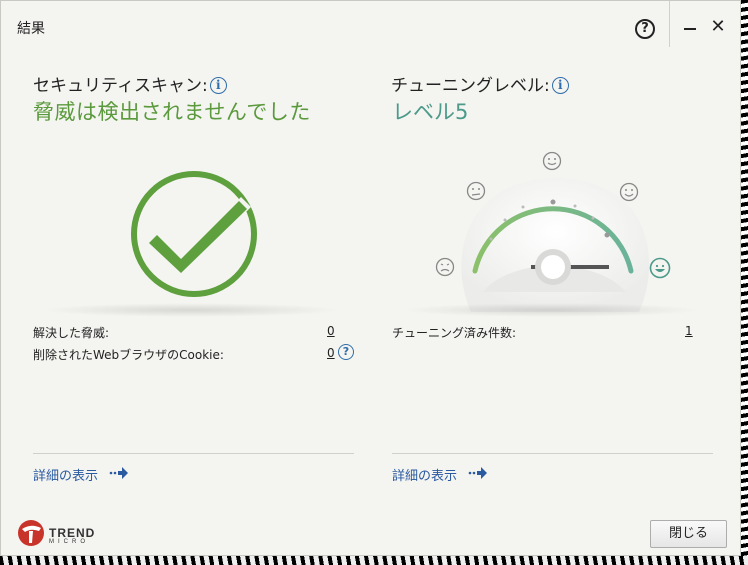 This screenshot has height=565, width=748. I want to click on angry-face-icon, so click(445, 267).